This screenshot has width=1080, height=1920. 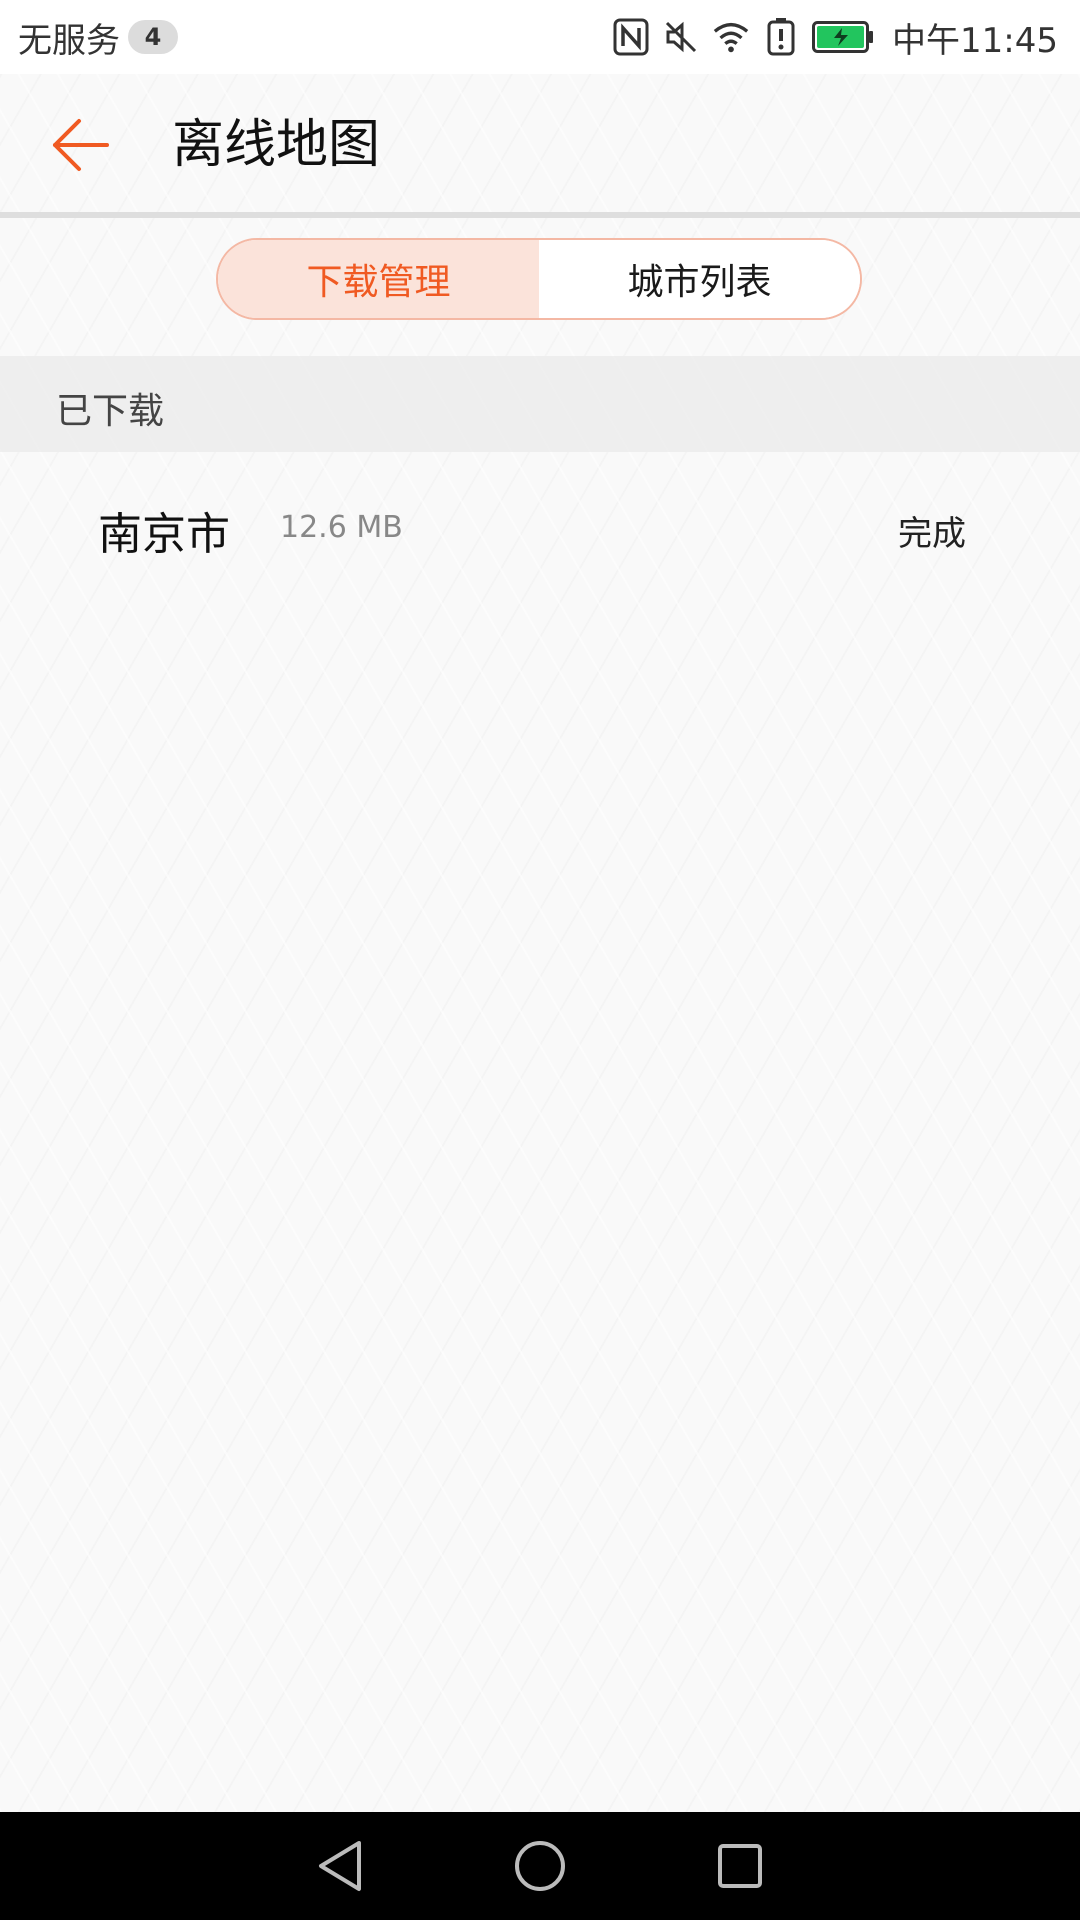 I want to click on back-button, so click(x=81, y=145).